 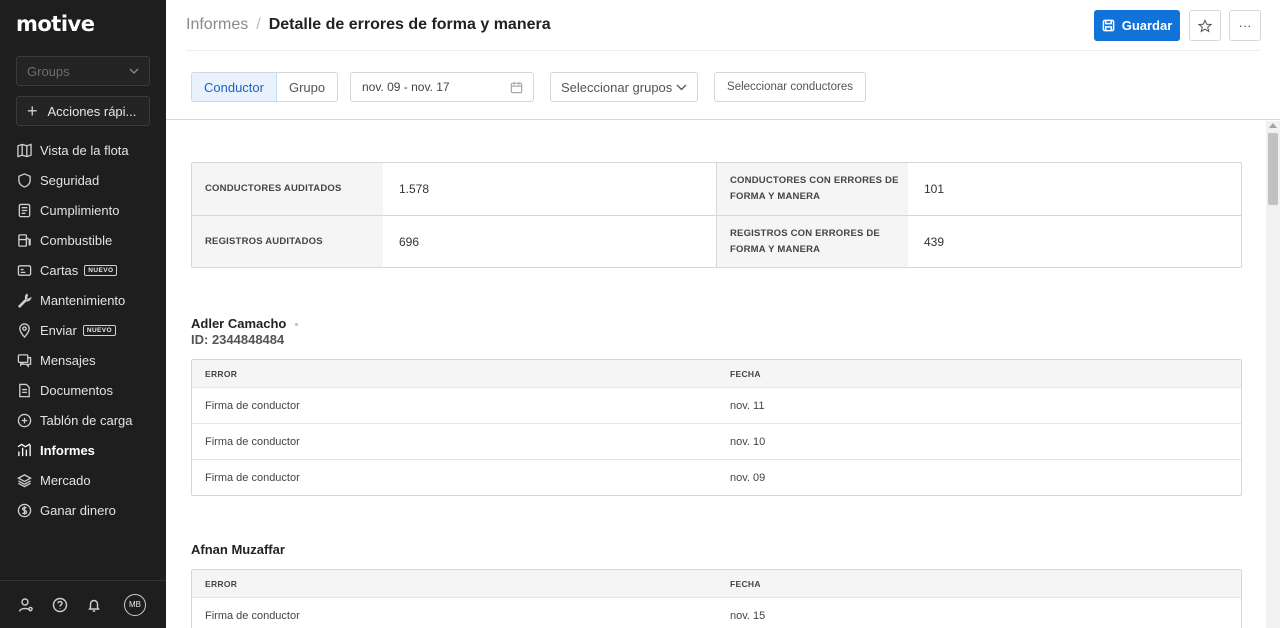 What do you see at coordinates (297, 325) in the screenshot?
I see `status-dot` at bounding box center [297, 325].